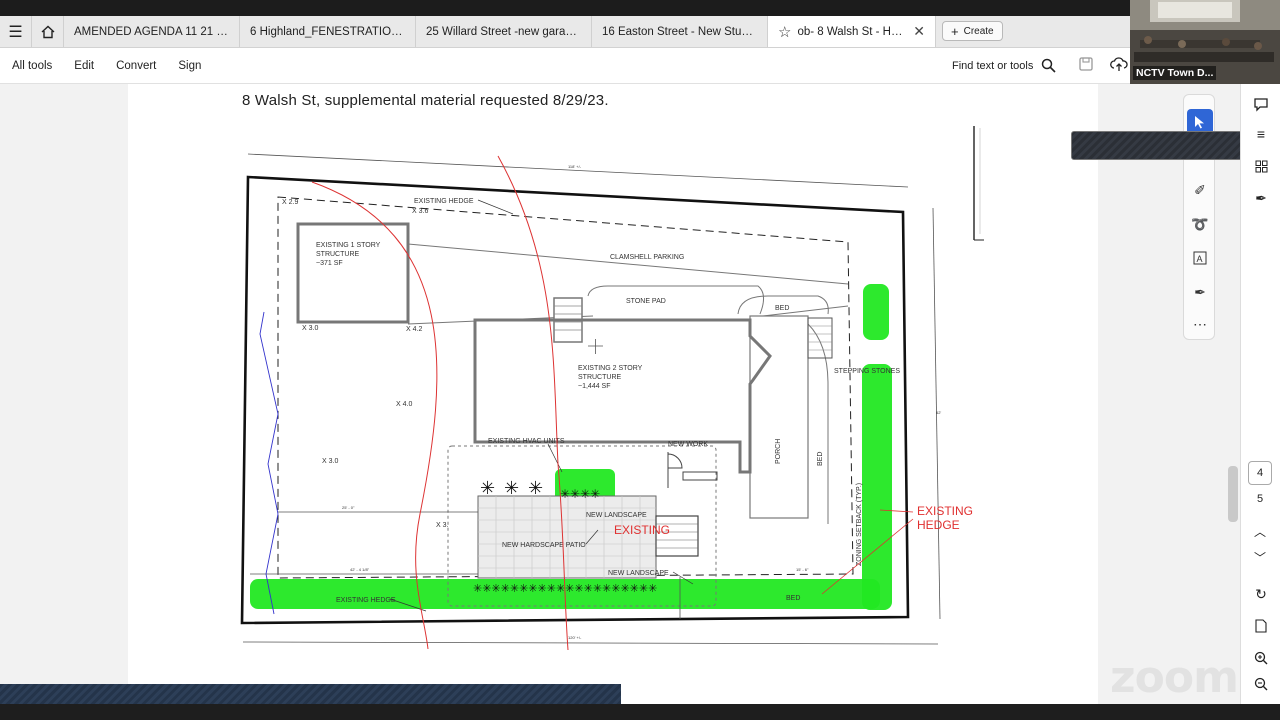 This screenshot has height=720, width=1280. I want to click on tab-walsh-hardscape: ☆ ob- 8 Walsh St - Hardsca... ✕, so click(852, 31).